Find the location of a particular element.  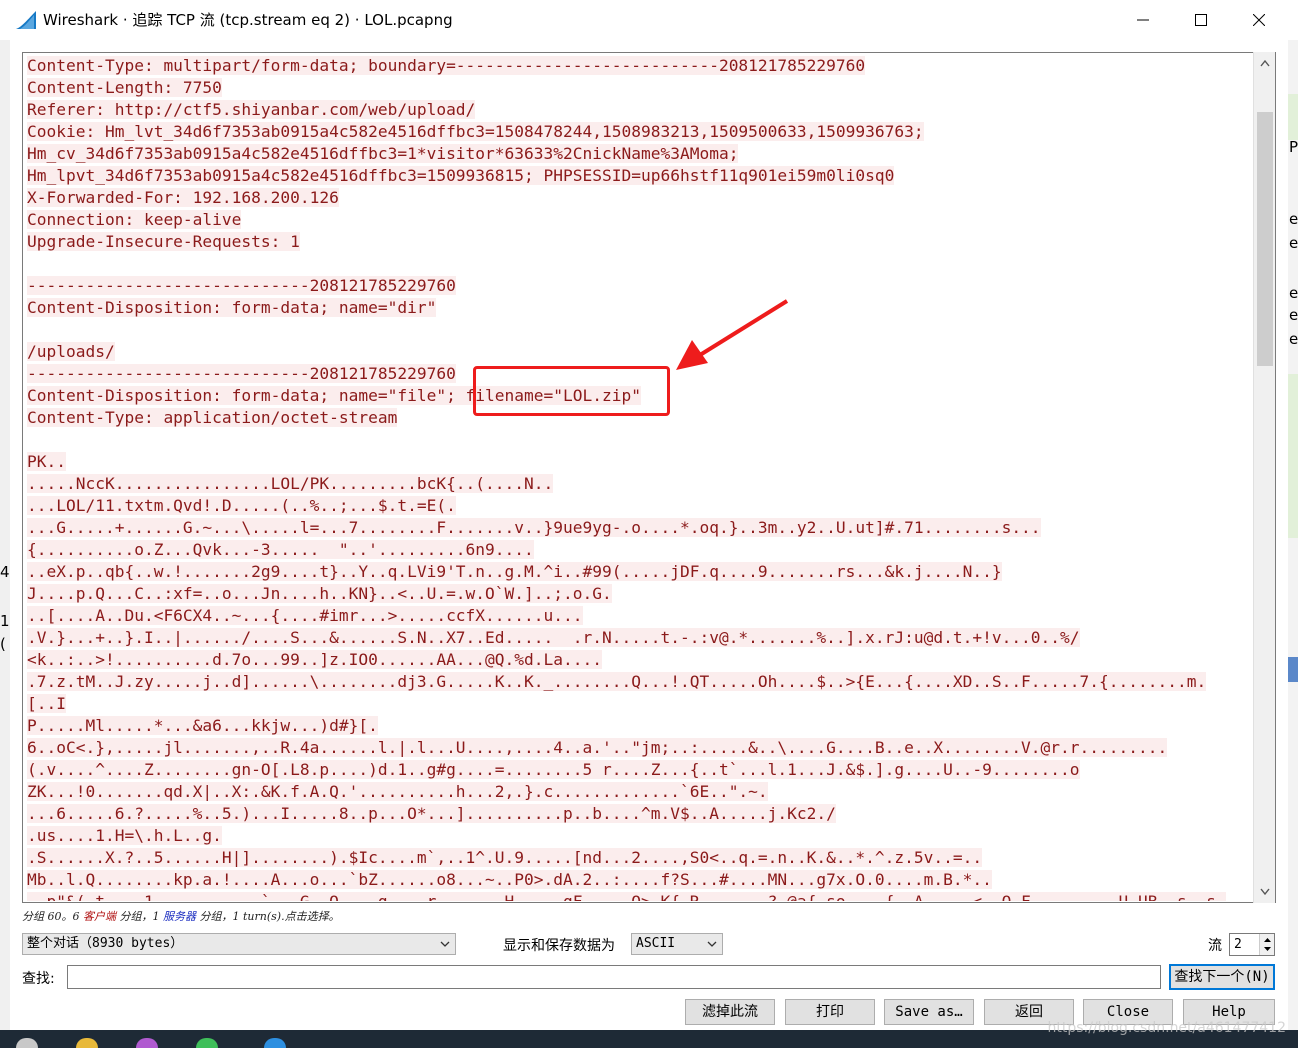

stream-line-text: [..I is located at coordinates (46, 703).